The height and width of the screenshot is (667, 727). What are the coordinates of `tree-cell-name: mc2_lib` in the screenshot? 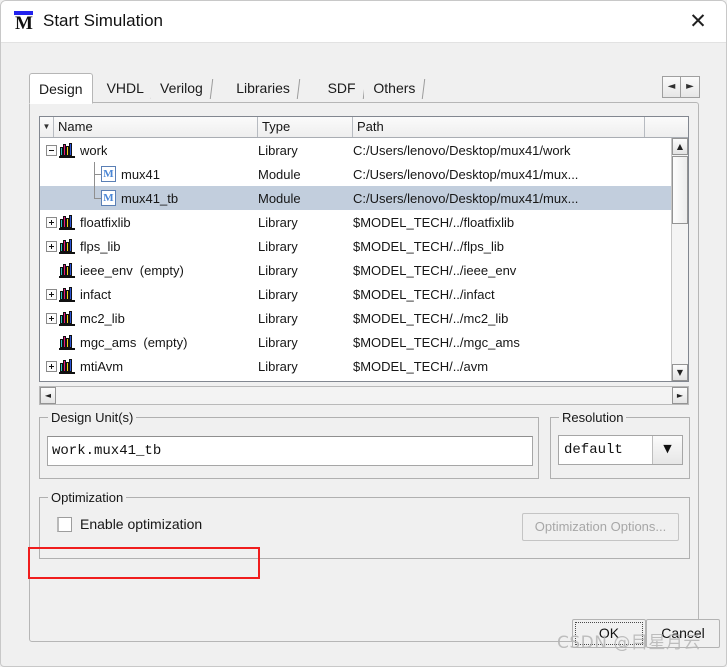 It's located at (149, 318).